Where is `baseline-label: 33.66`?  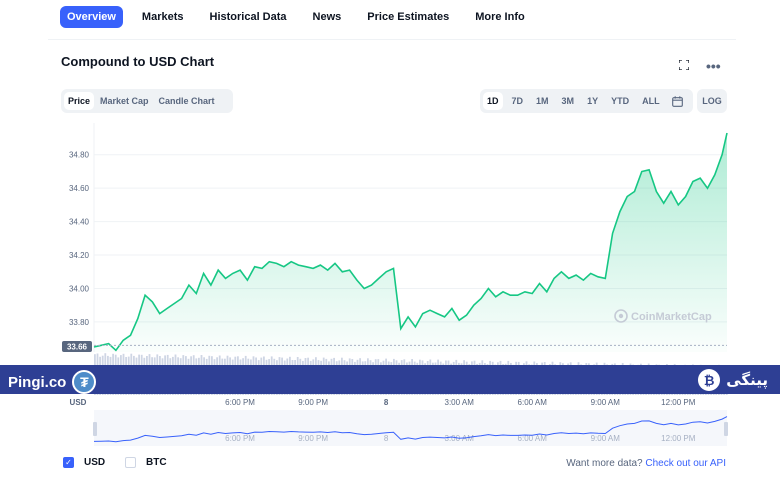
baseline-label: 33.66 is located at coordinates (77, 346).